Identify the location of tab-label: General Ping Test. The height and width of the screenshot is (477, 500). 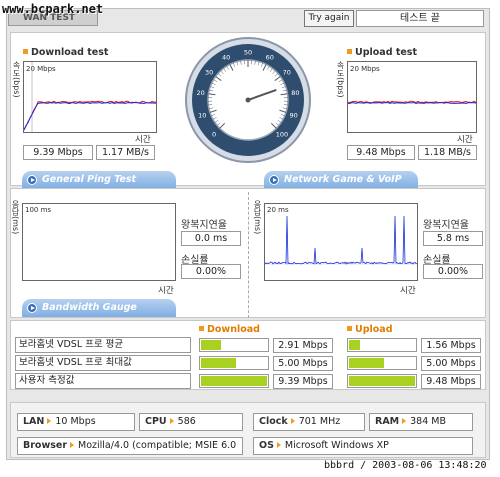
(89, 179).